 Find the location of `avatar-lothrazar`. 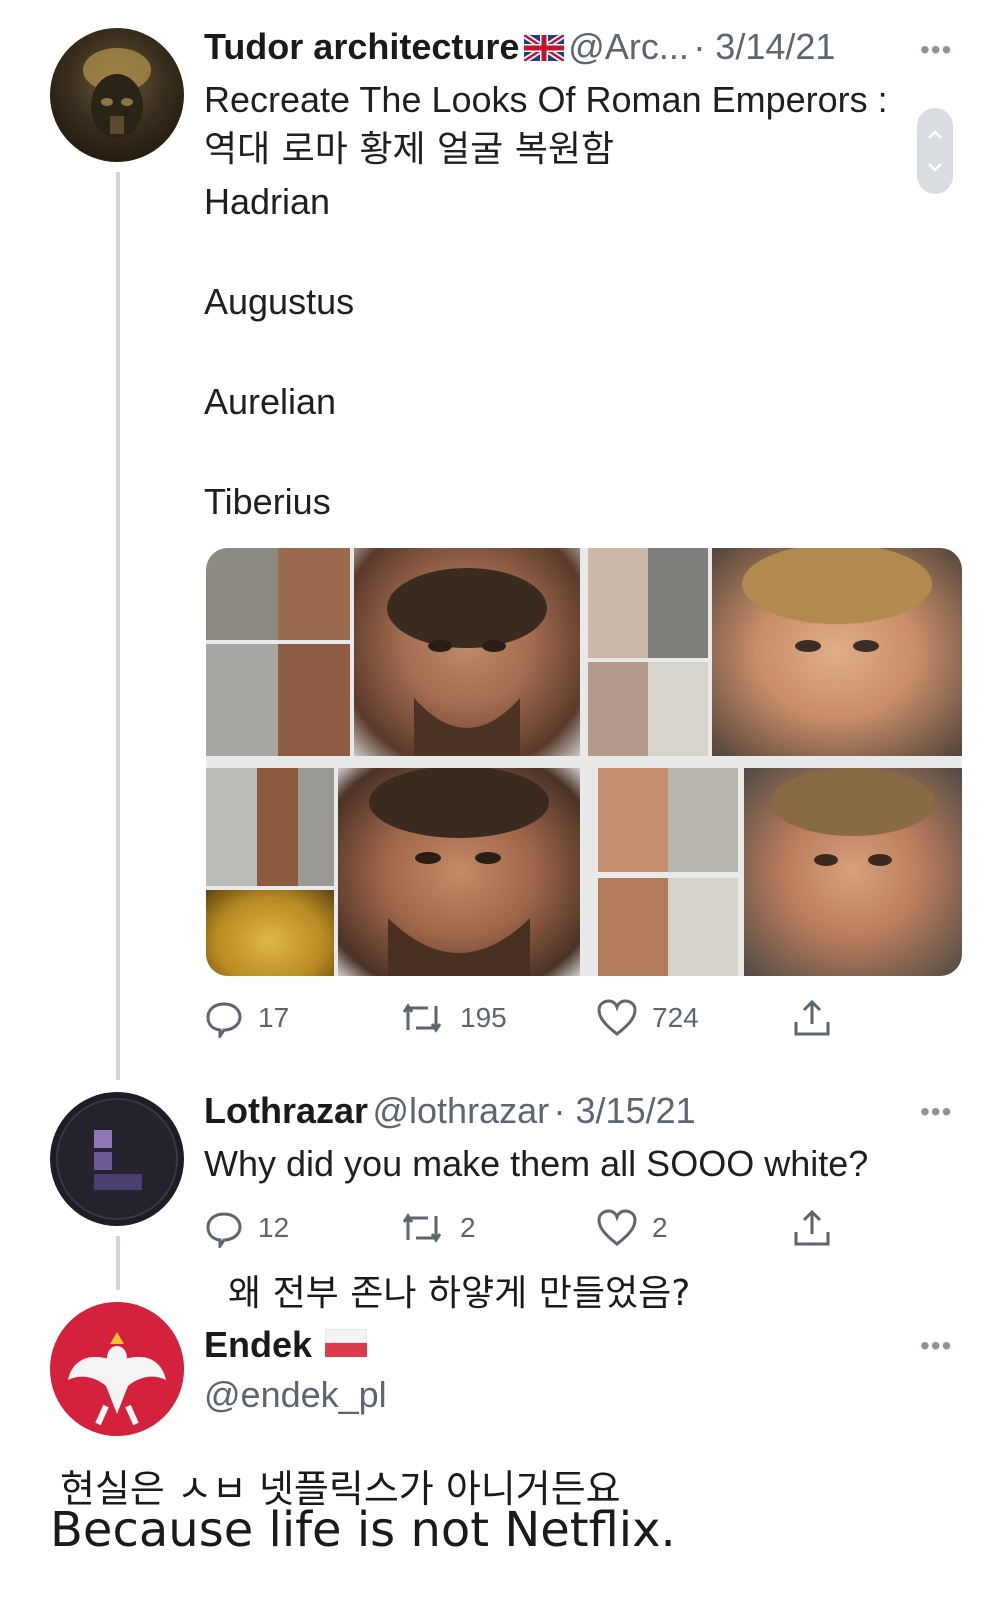

avatar-lothrazar is located at coordinates (117, 1159).